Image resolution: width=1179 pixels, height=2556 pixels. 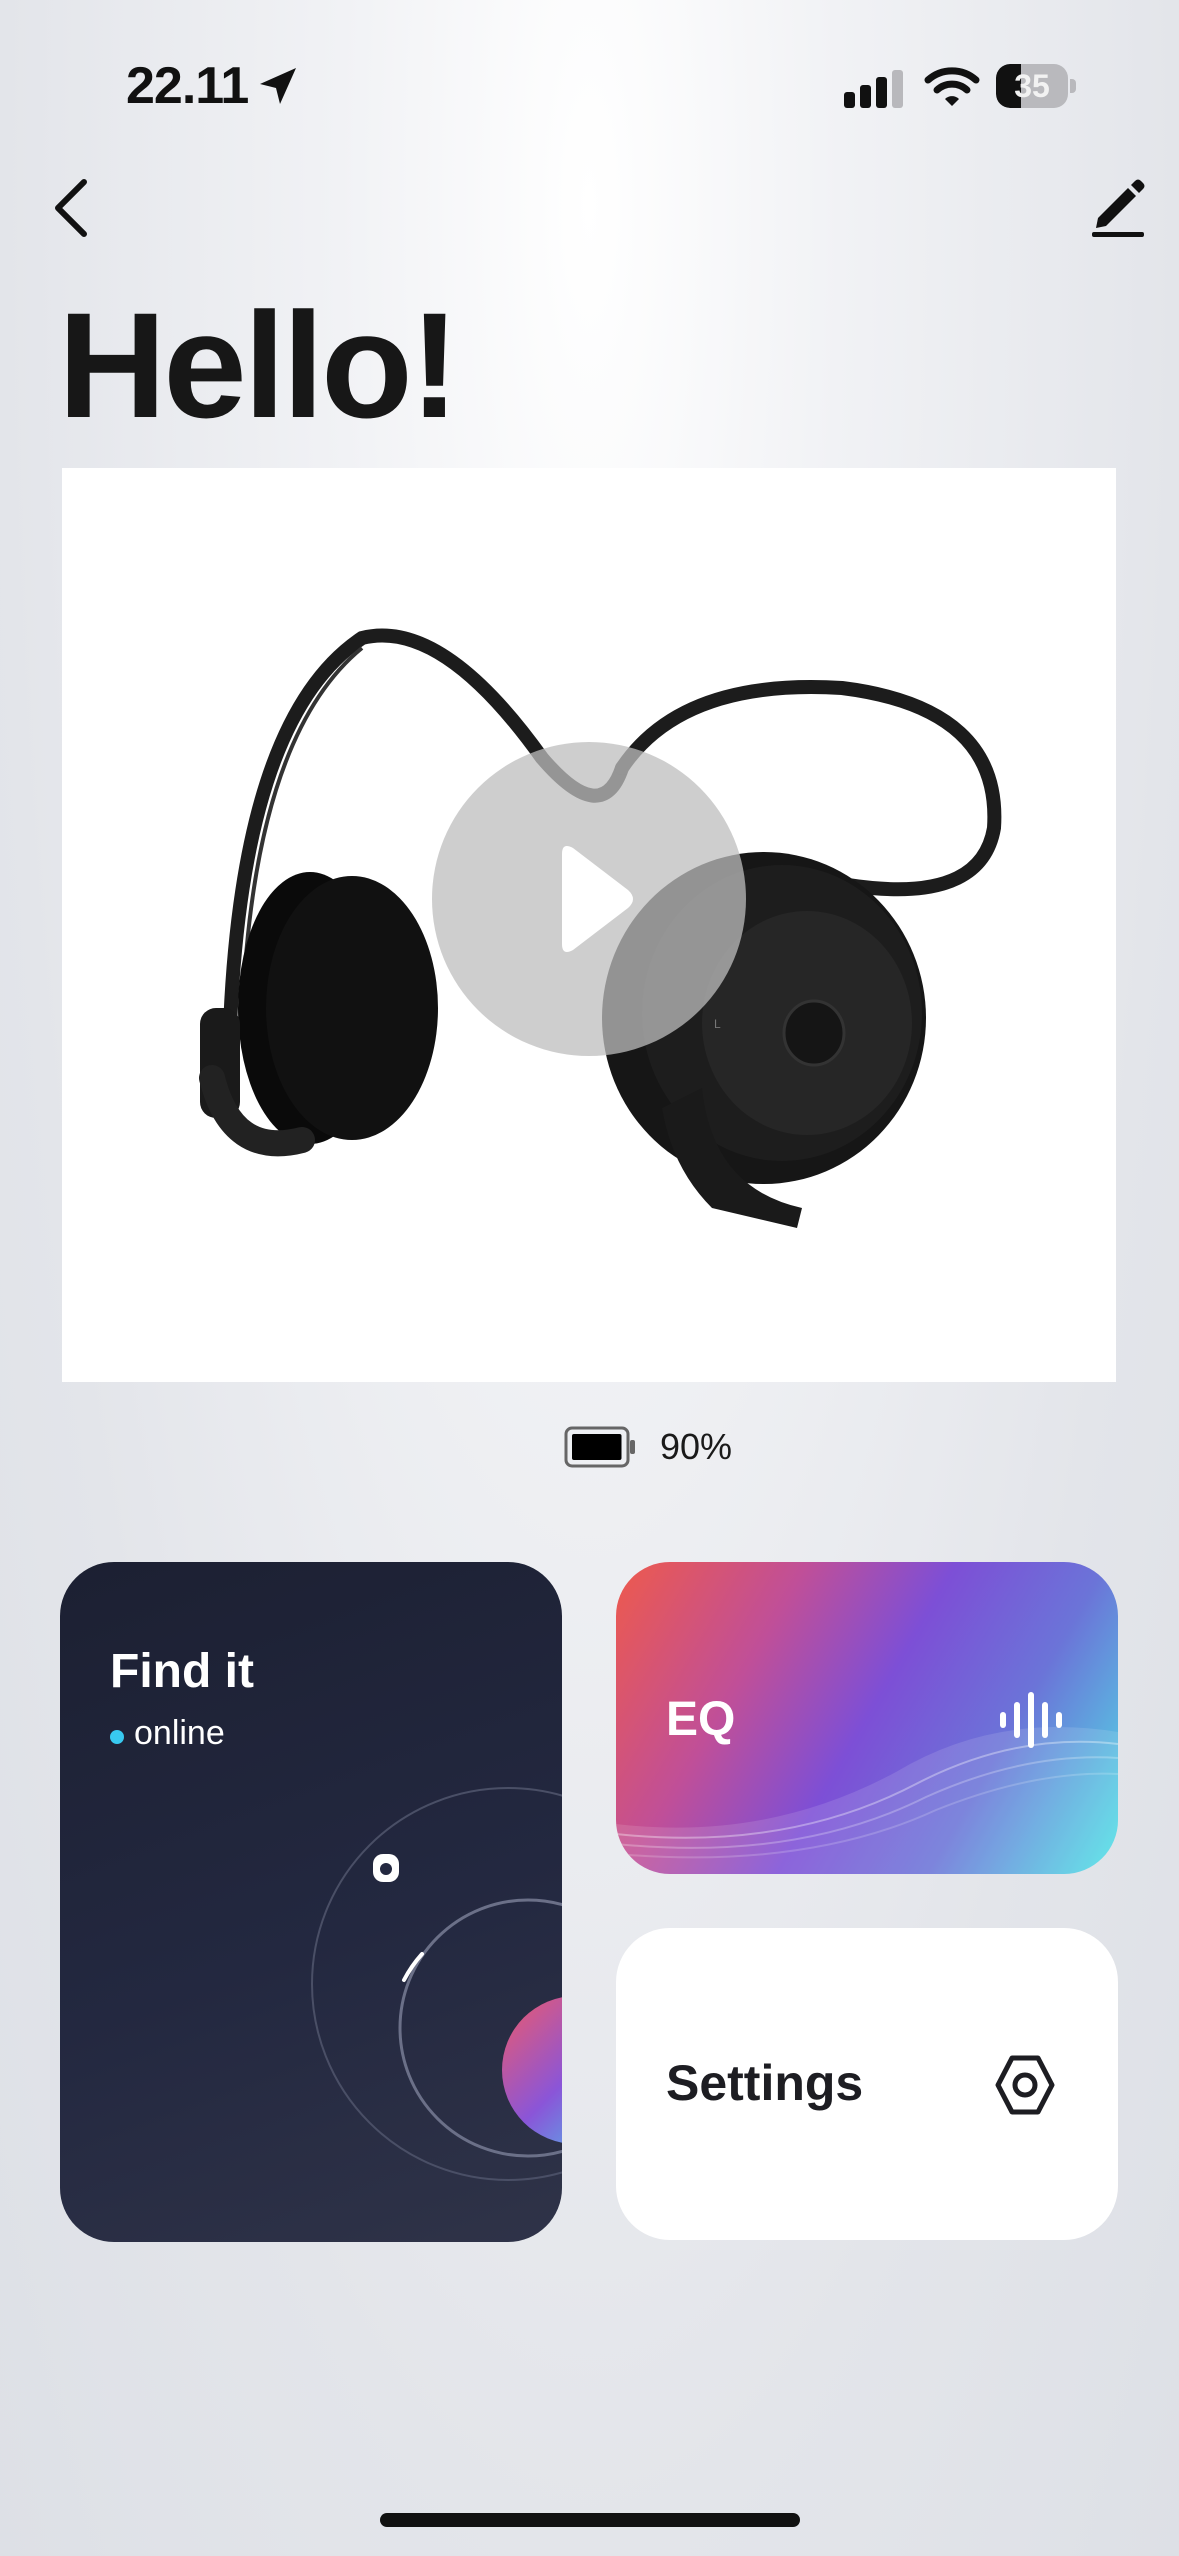 I want to click on play-icon, so click(x=597, y=899).